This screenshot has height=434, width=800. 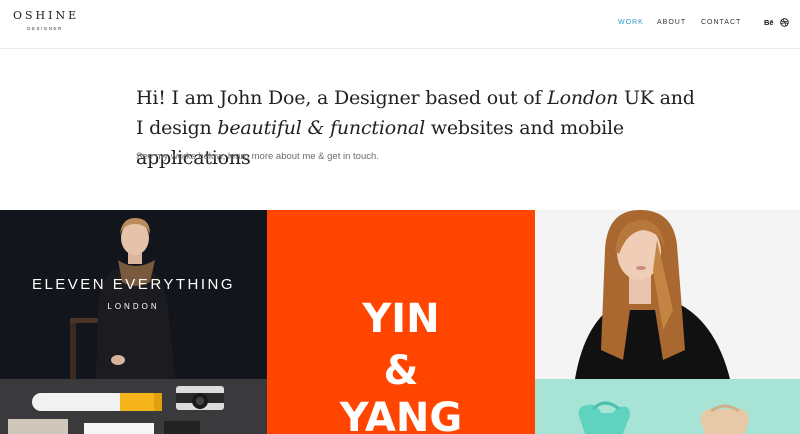 I want to click on portfolio-subtitle: LONDON, so click(x=133, y=306).